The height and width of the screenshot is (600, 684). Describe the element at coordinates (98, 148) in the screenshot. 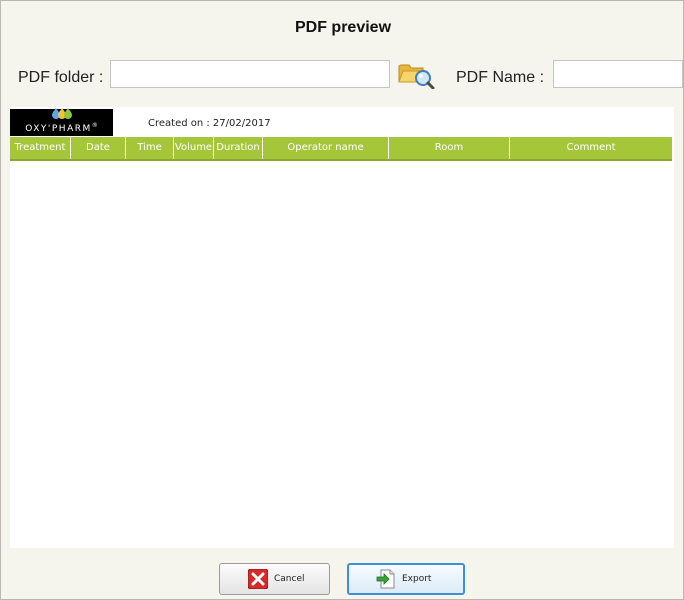

I see `column-header-date: Date` at that location.